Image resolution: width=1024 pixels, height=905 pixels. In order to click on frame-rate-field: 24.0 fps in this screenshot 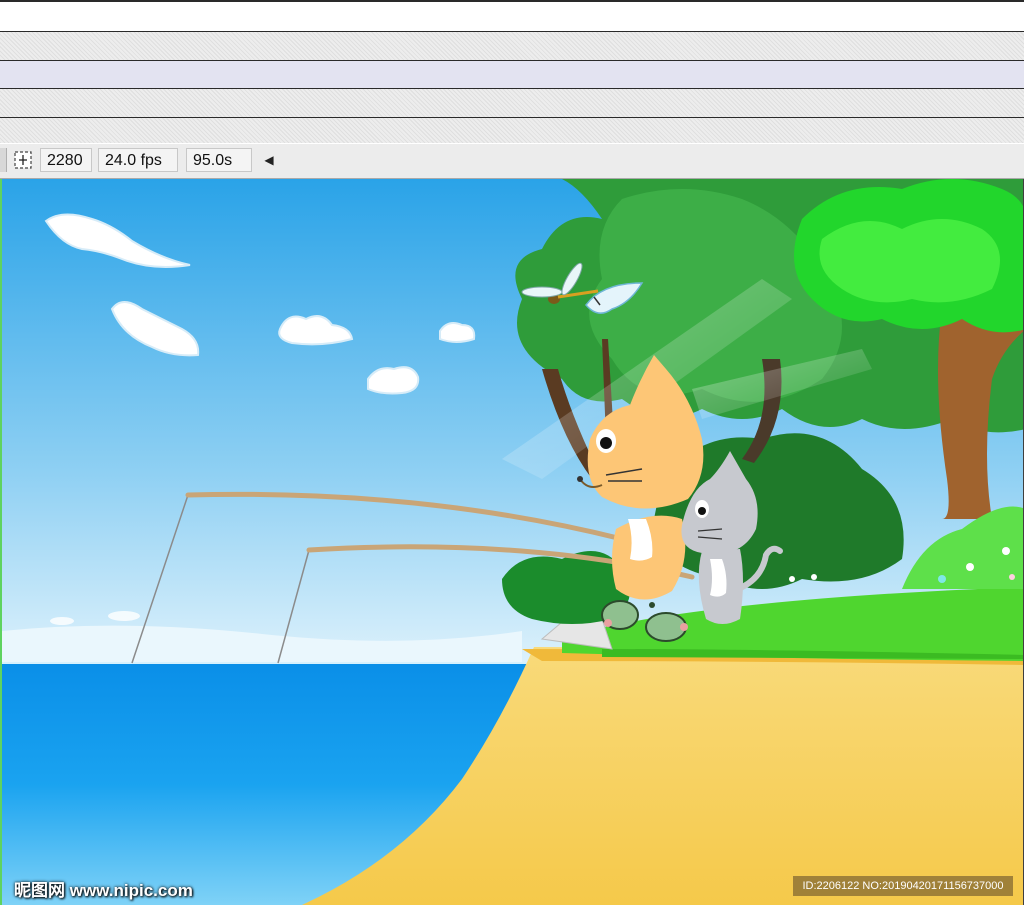, I will do `click(138, 160)`.